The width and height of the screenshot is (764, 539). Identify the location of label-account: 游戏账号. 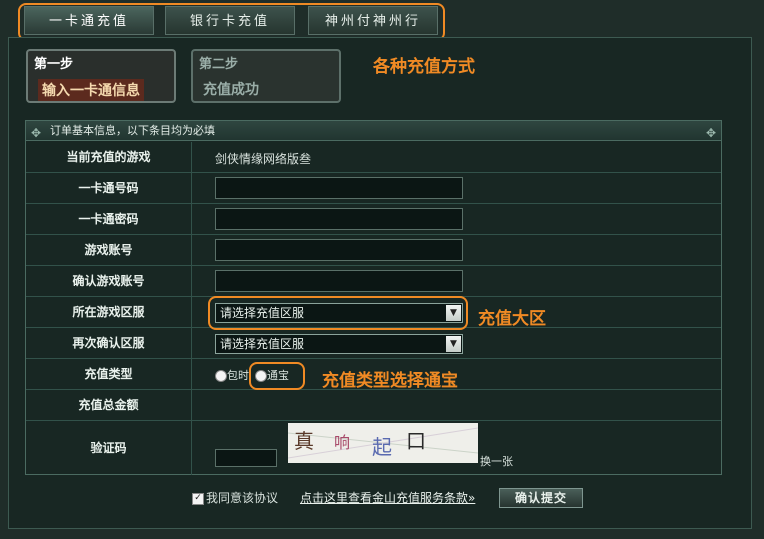
(109, 250).